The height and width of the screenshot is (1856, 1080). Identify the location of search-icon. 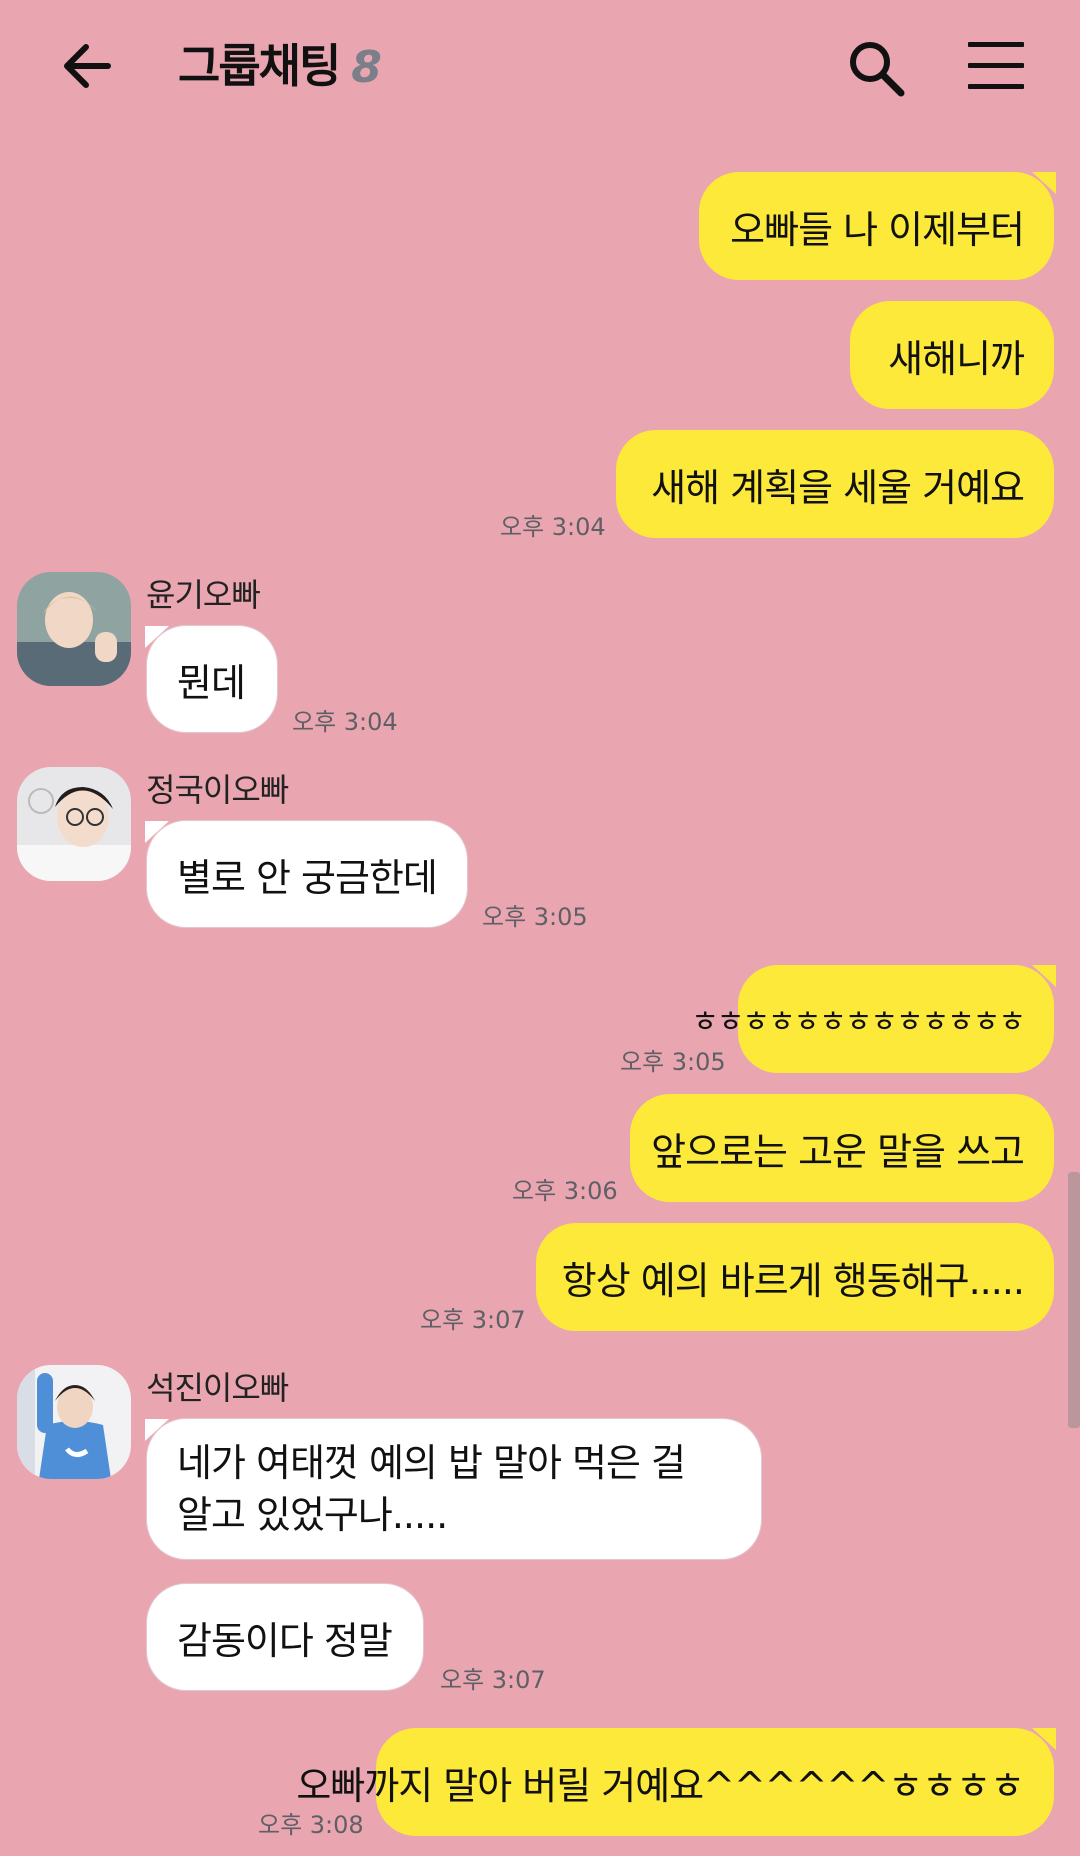
(877, 69).